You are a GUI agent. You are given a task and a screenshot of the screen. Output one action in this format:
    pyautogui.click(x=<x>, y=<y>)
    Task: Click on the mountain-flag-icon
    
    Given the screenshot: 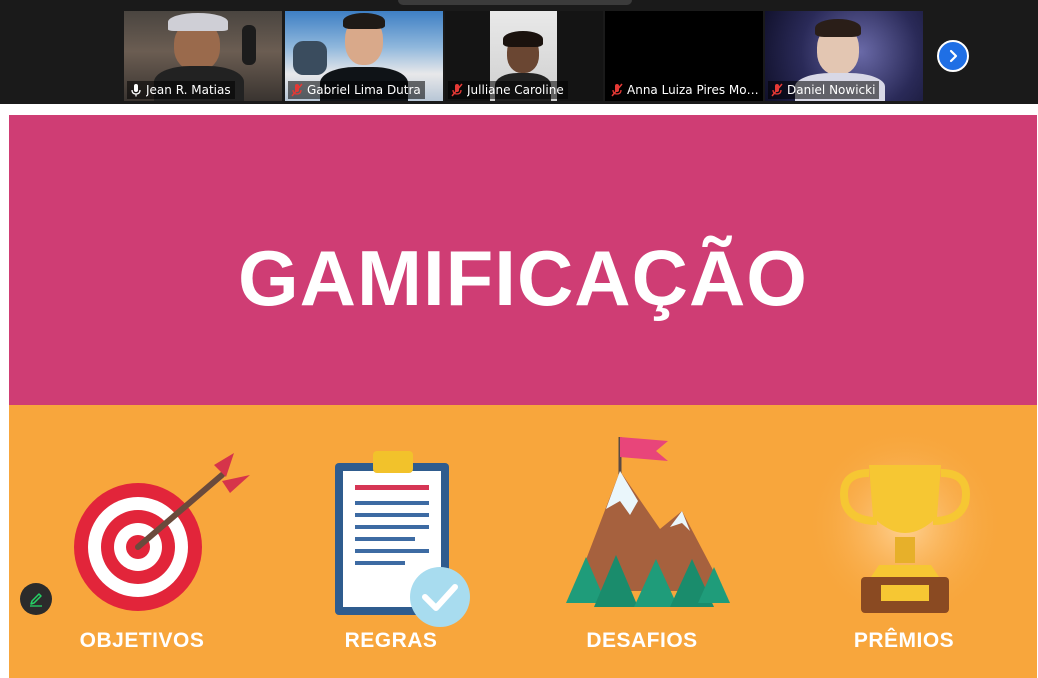 What is the action you would take?
    pyautogui.click(x=648, y=522)
    